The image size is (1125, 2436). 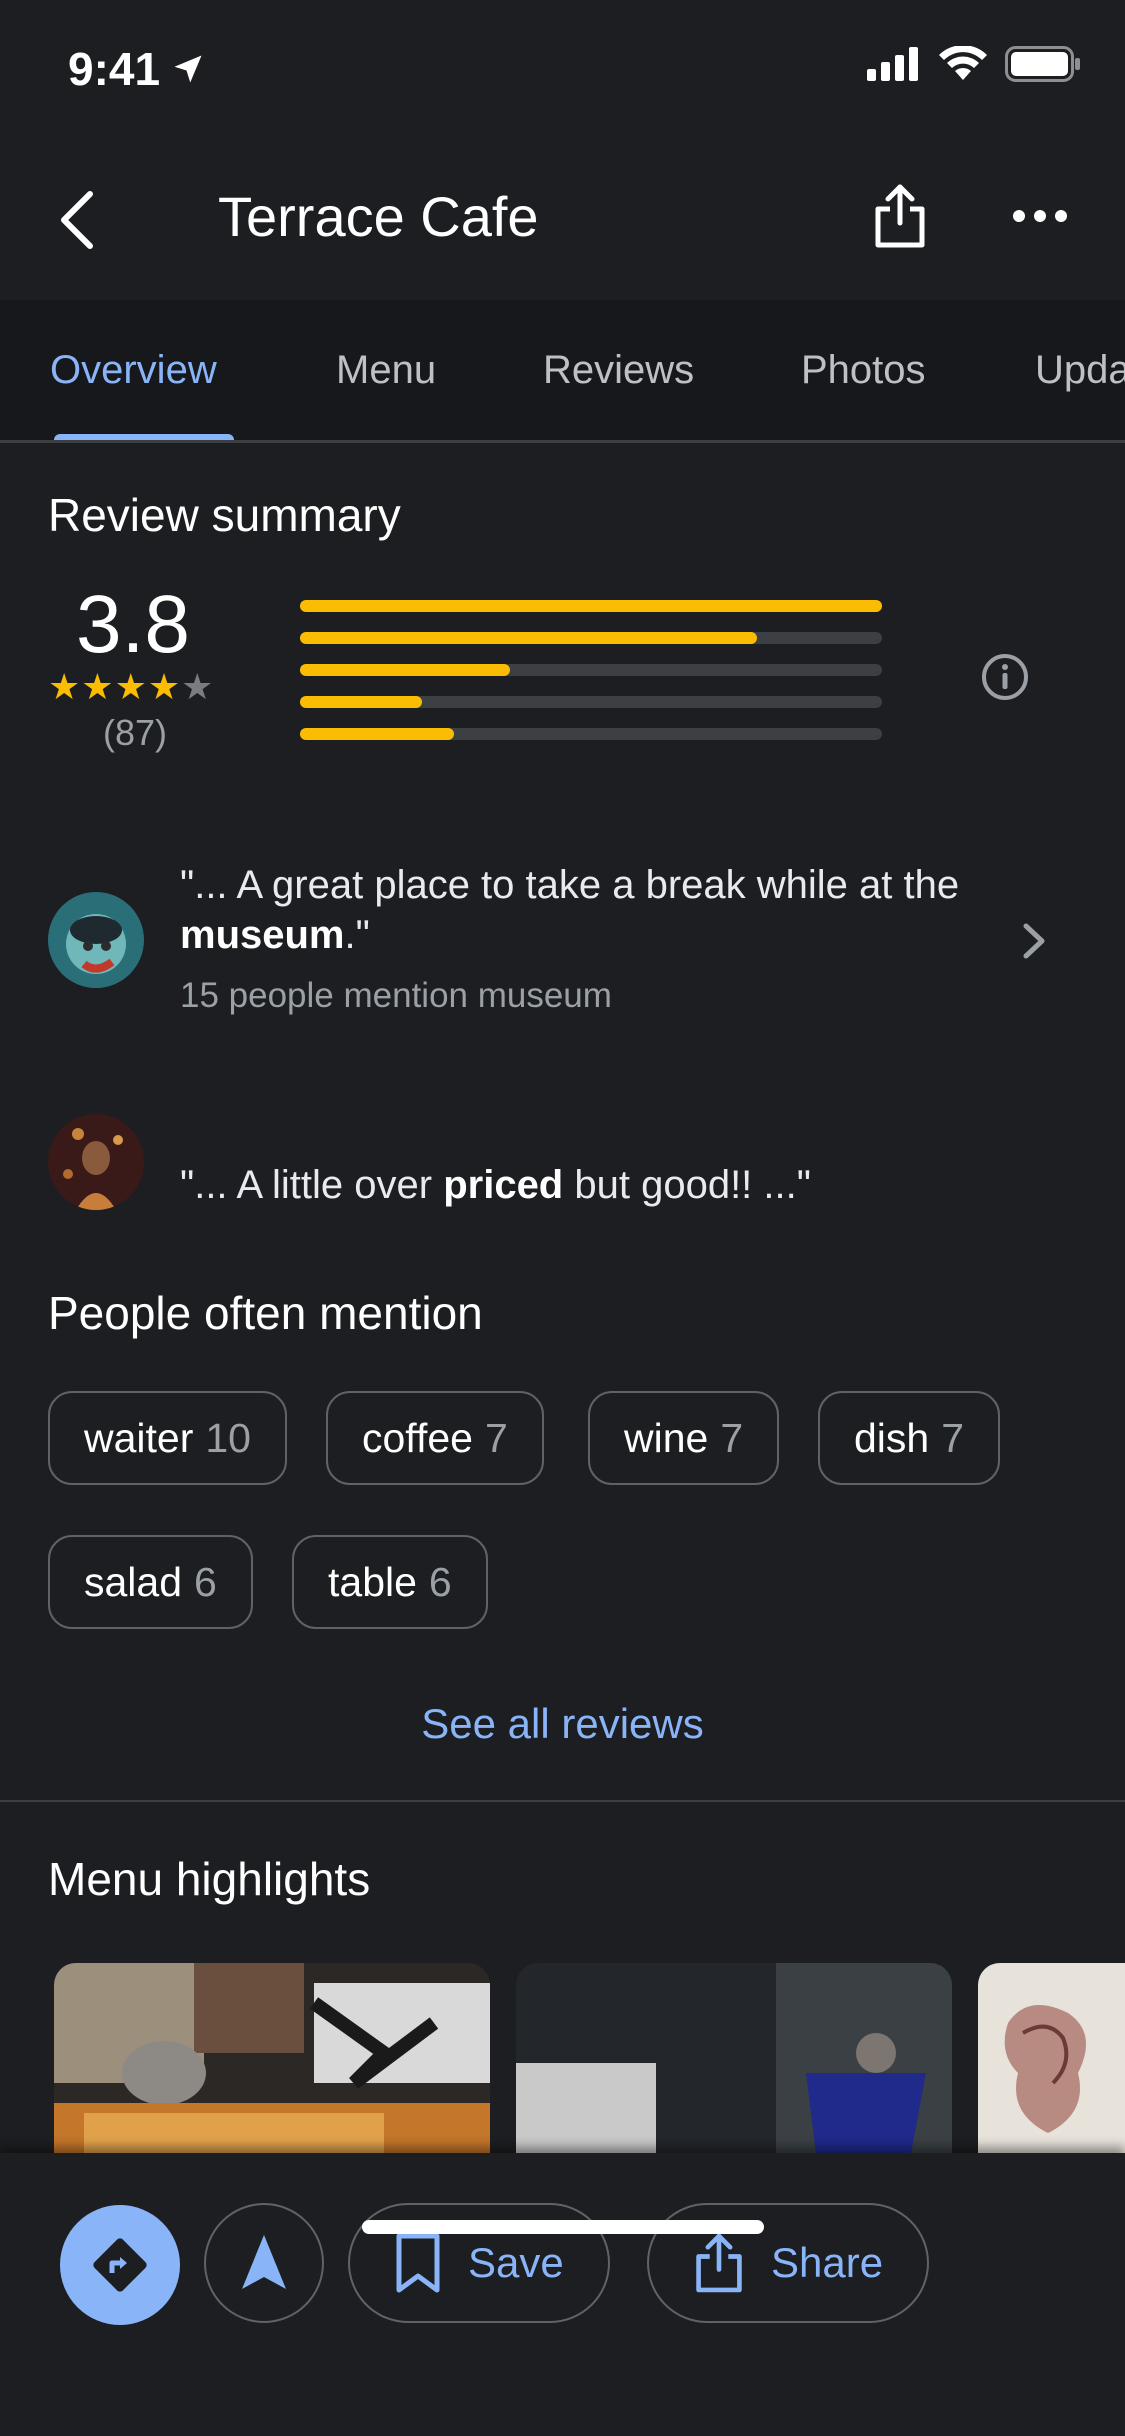 What do you see at coordinates (963, 63) in the screenshot?
I see `wifi-icon` at bounding box center [963, 63].